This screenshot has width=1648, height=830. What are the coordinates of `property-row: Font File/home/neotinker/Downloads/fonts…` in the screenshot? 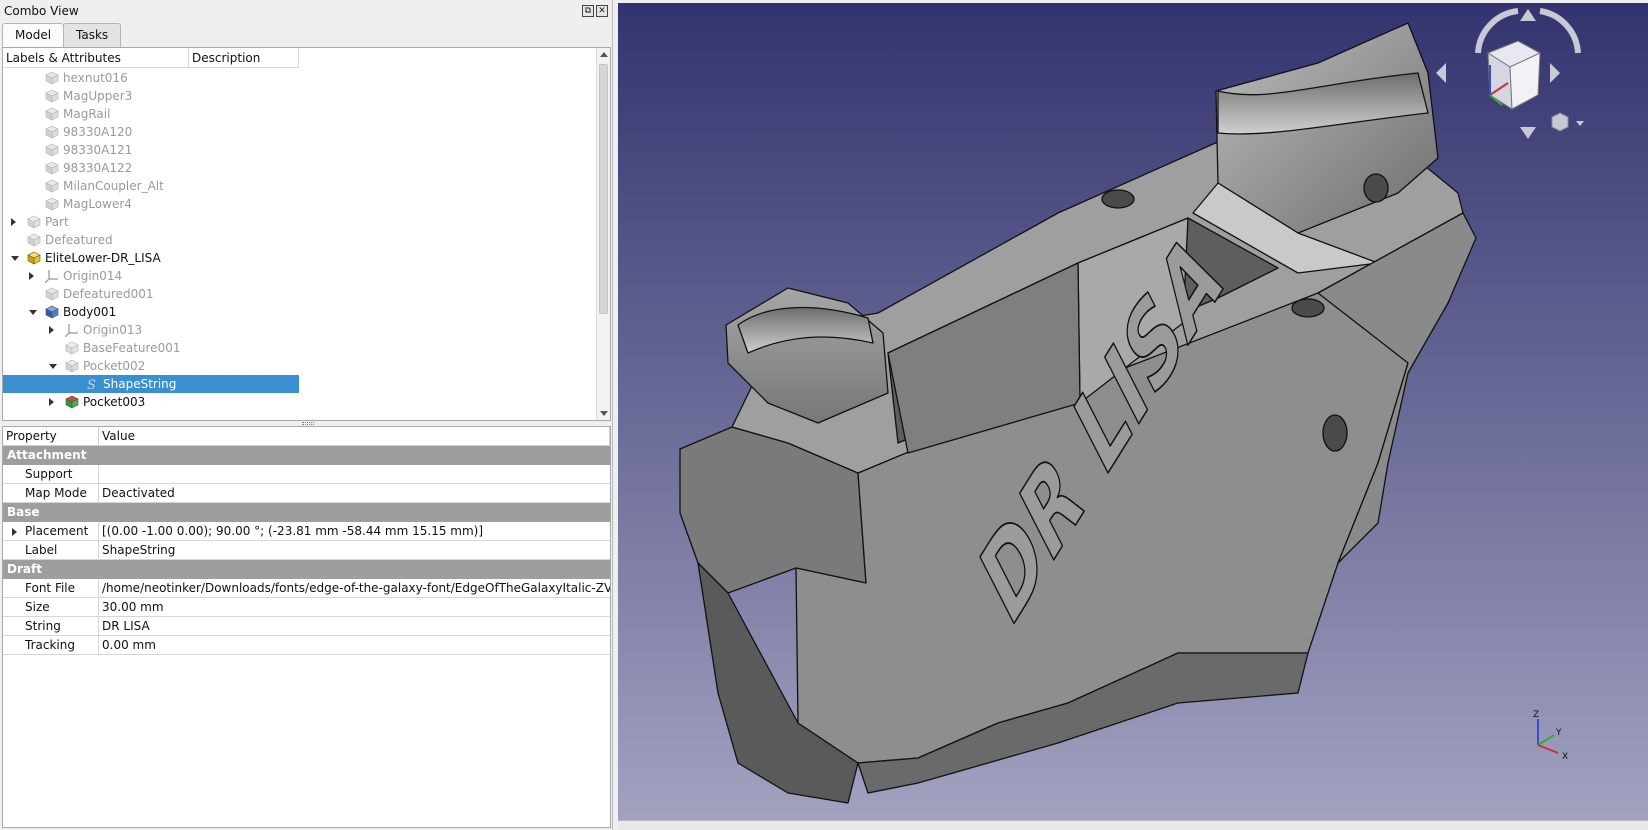 It's located at (306, 588).